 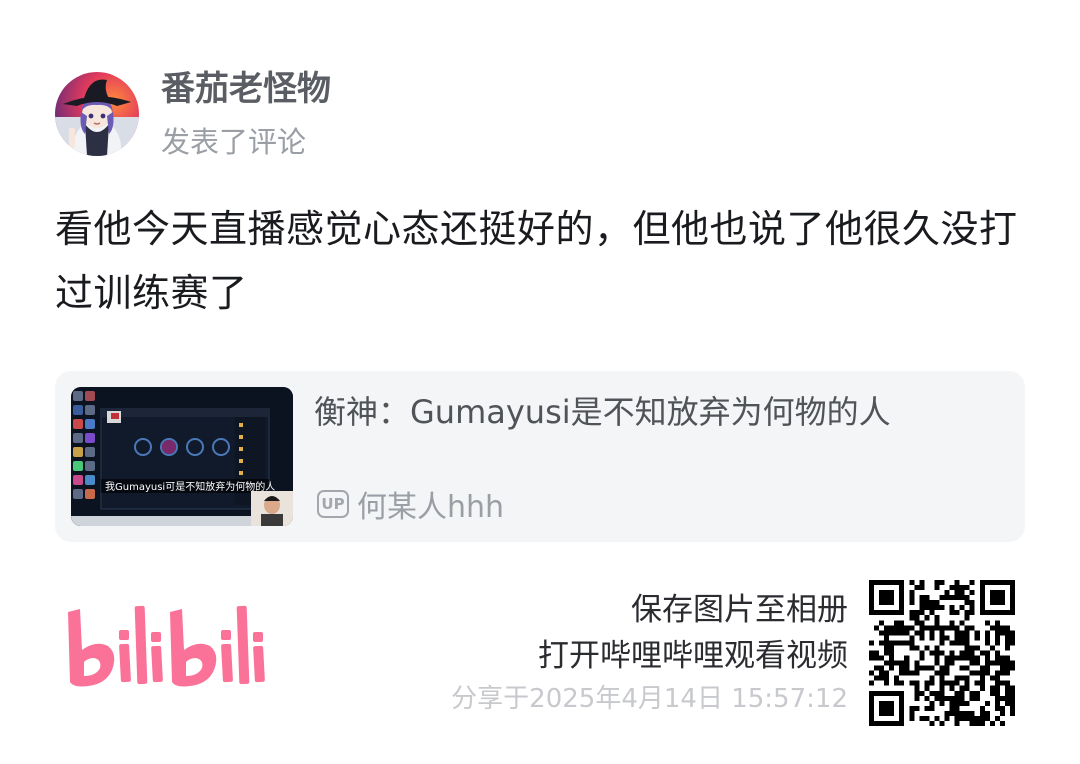 I want to click on uploader-row: UP 何某人hhh, so click(x=410, y=504).